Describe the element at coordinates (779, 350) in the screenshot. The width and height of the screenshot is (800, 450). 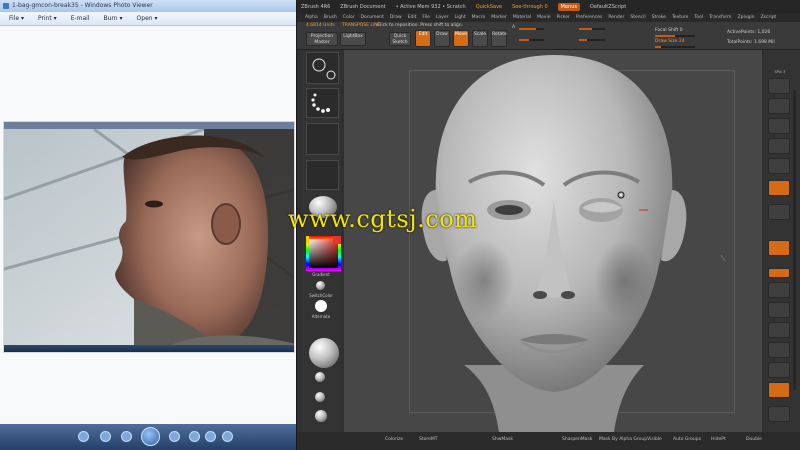
I see `rotate-view-button` at that location.